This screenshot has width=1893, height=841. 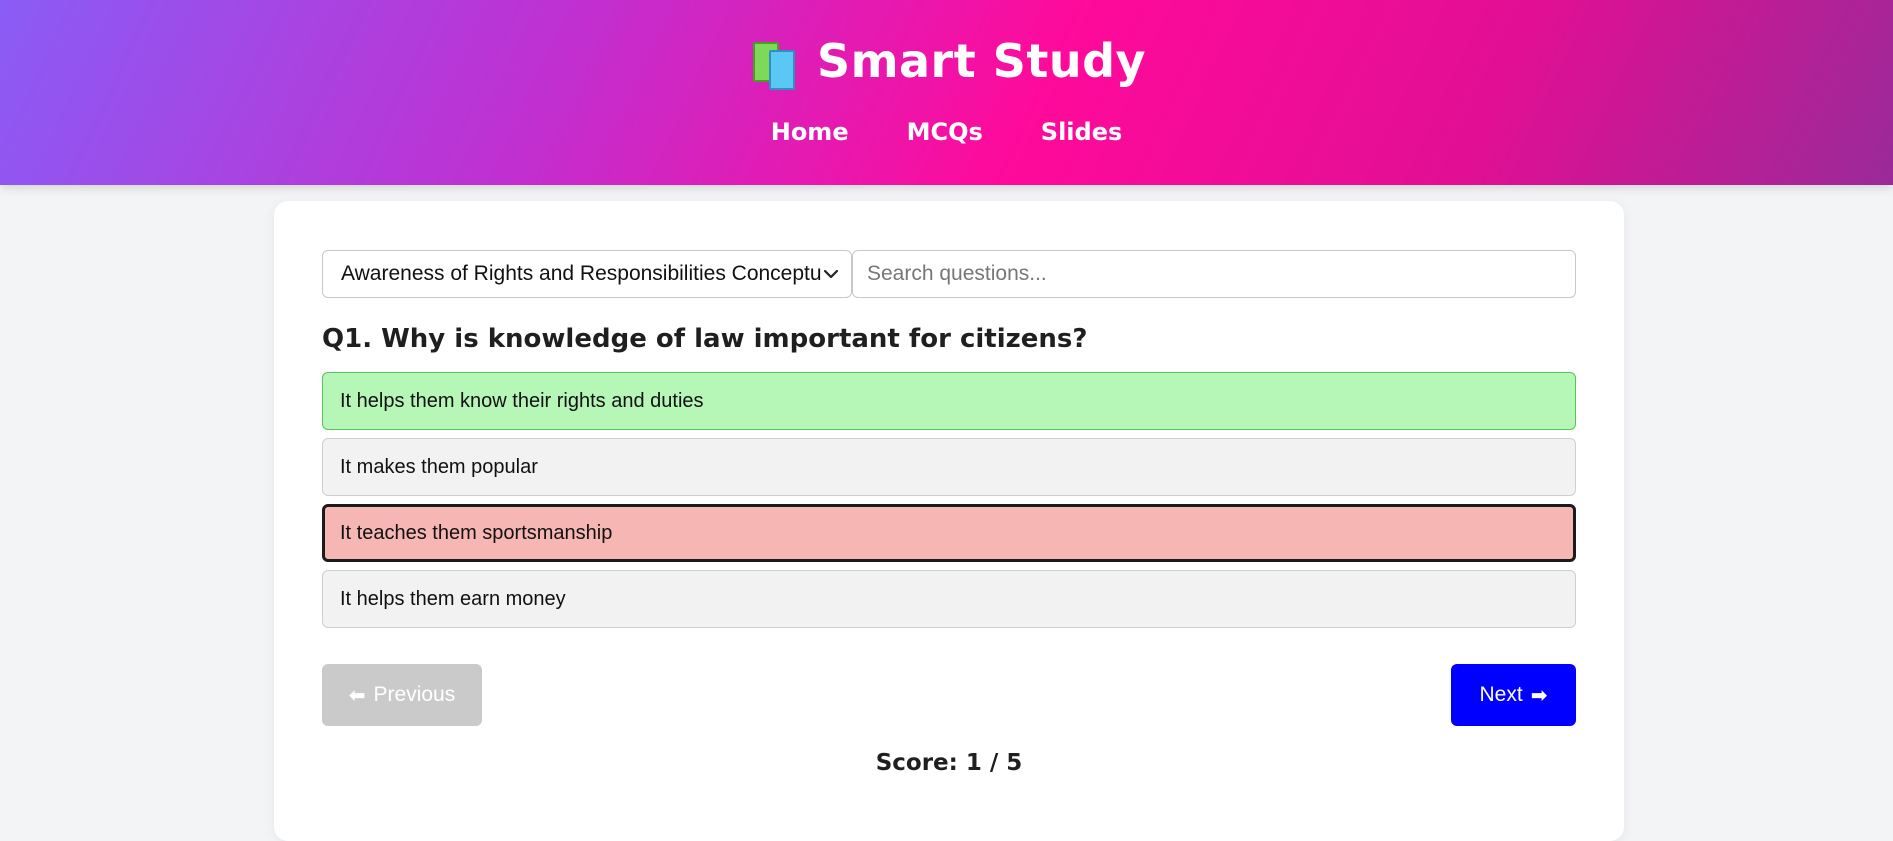 What do you see at coordinates (1539, 695) in the screenshot?
I see `arrow-right-icon: ➡` at bounding box center [1539, 695].